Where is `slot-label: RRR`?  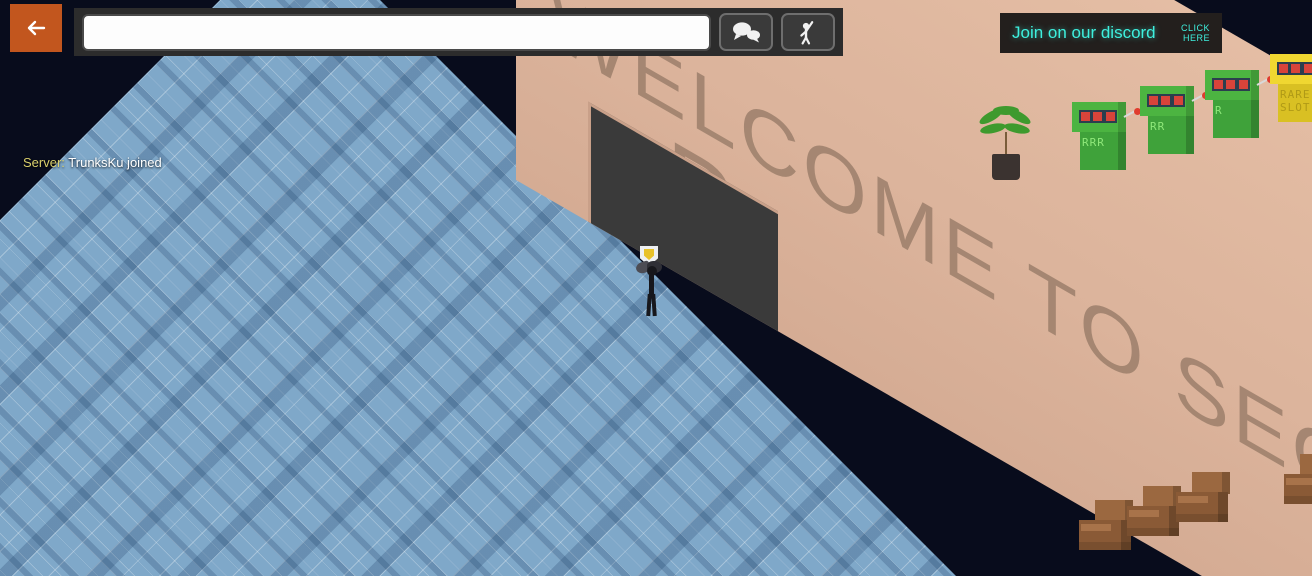 slot-label: RRR is located at coordinates (1093, 142).